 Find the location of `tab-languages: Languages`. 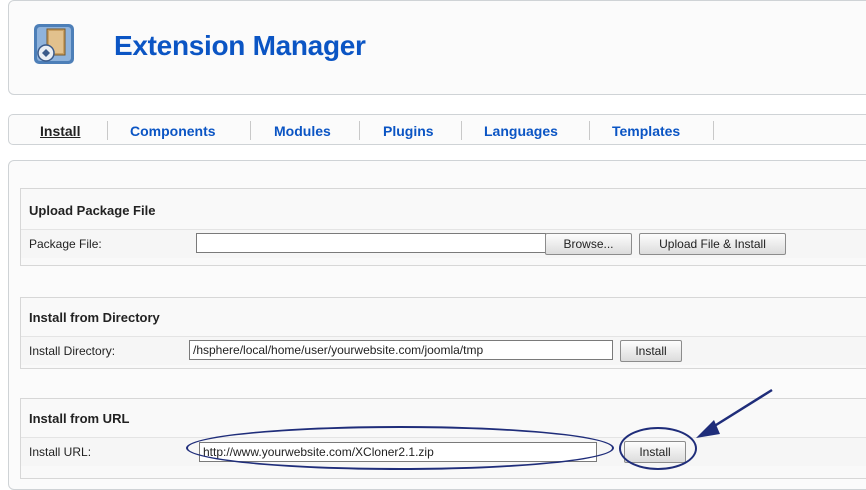

tab-languages: Languages is located at coordinates (521, 131).